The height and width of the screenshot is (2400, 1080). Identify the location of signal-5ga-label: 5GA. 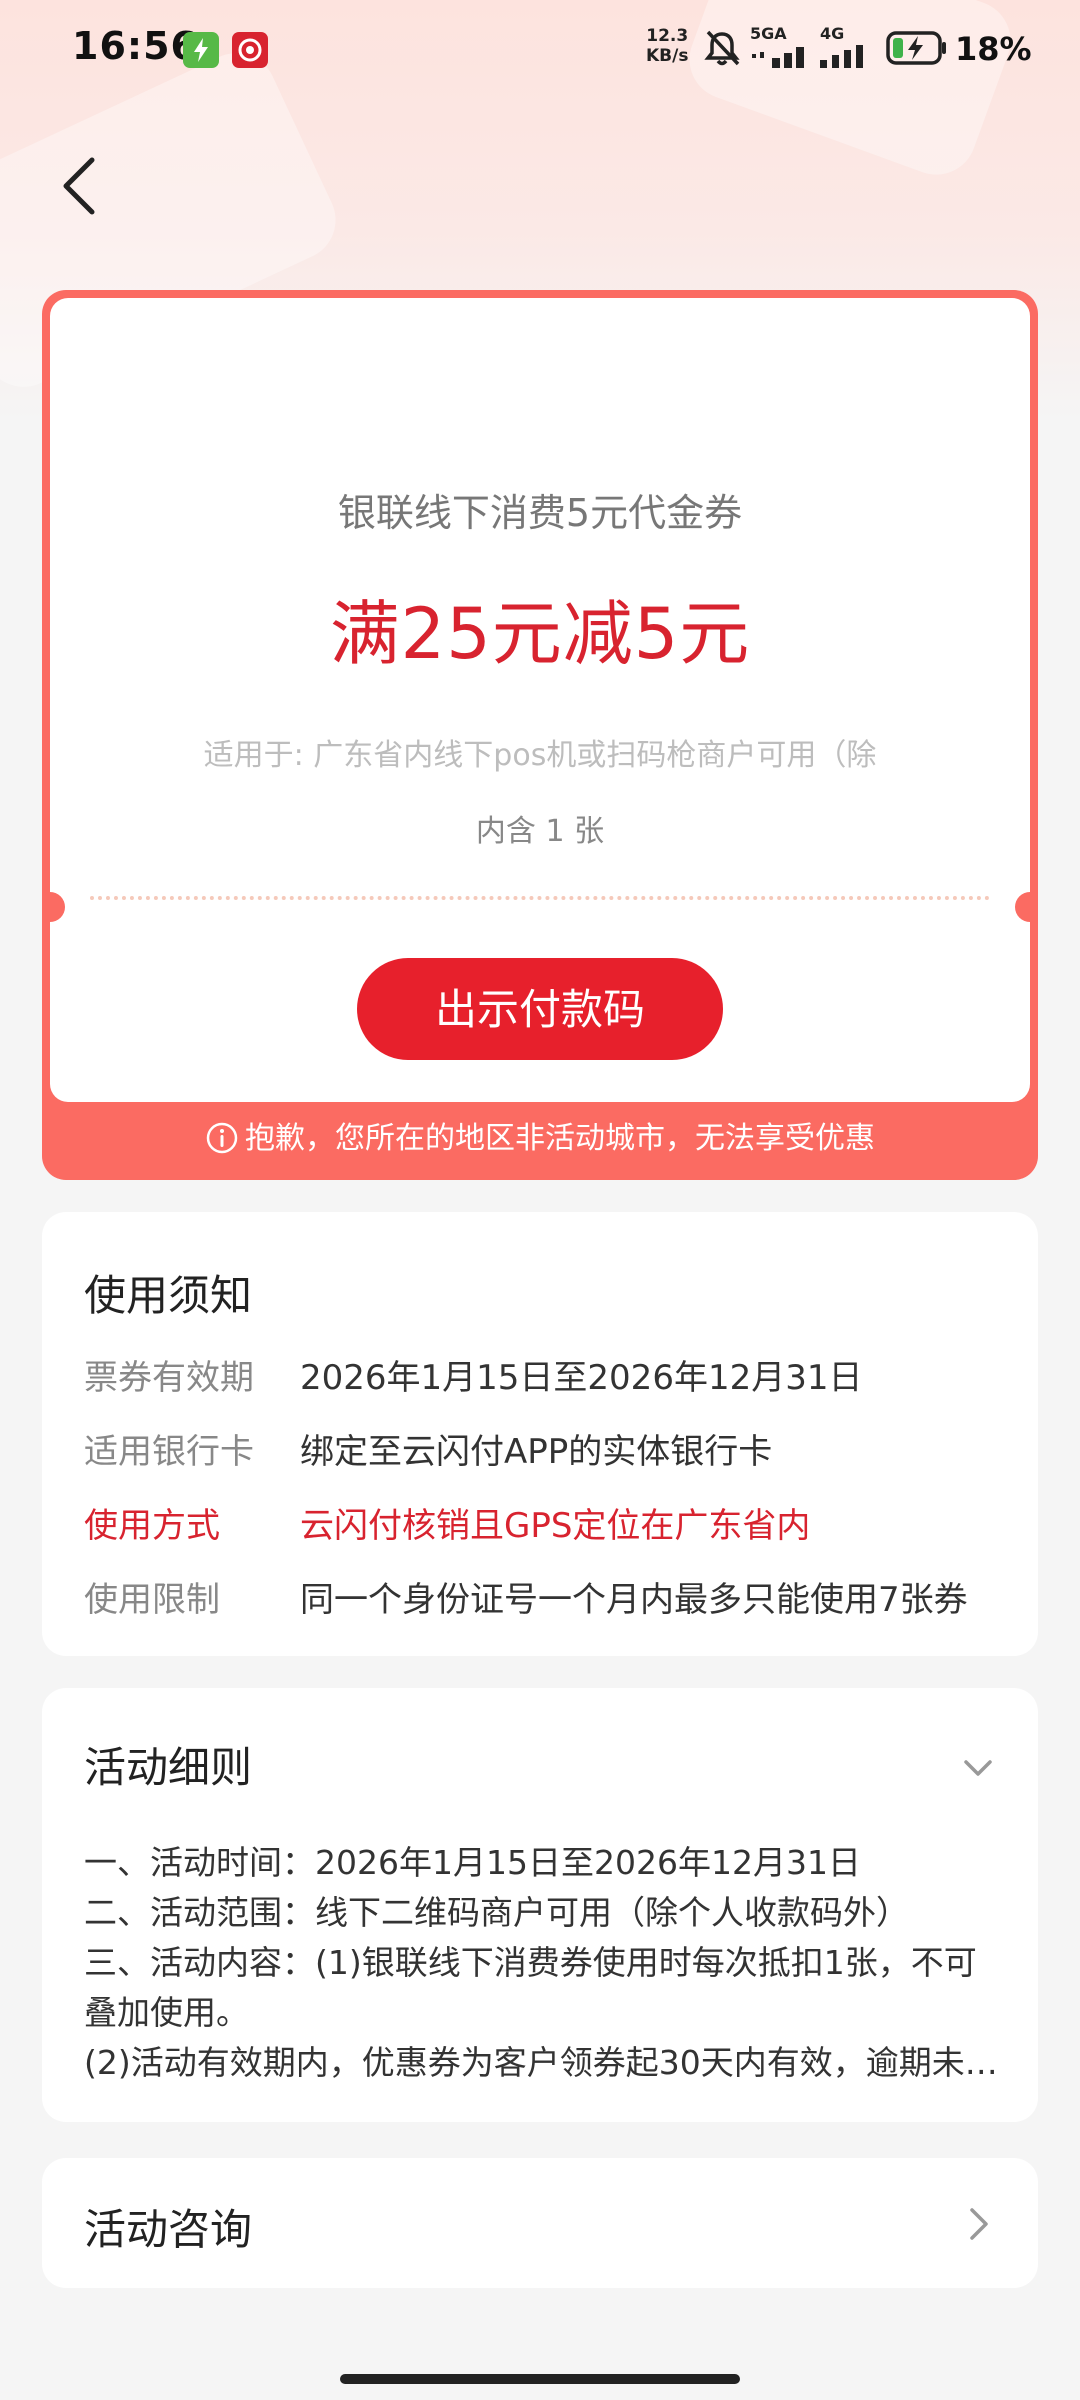
(768, 33).